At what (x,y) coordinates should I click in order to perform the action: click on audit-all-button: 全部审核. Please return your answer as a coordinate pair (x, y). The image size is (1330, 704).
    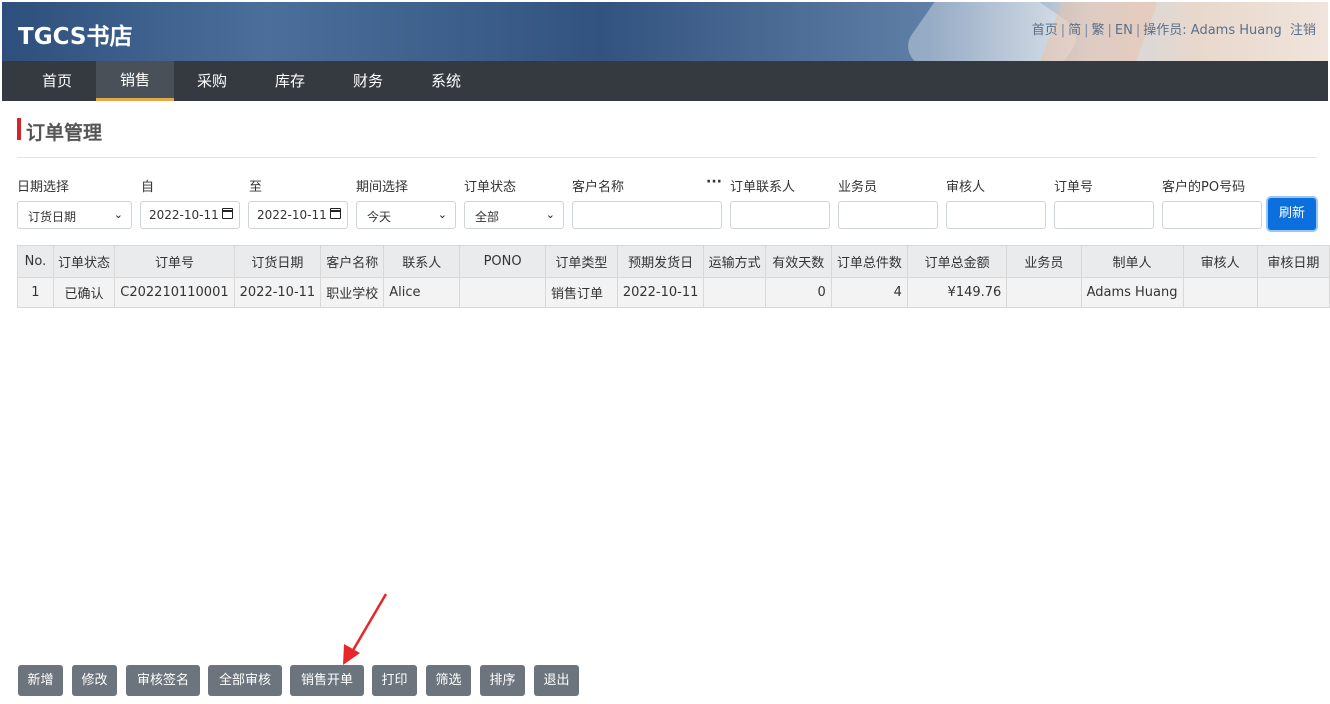
    Looking at the image, I should click on (245, 680).